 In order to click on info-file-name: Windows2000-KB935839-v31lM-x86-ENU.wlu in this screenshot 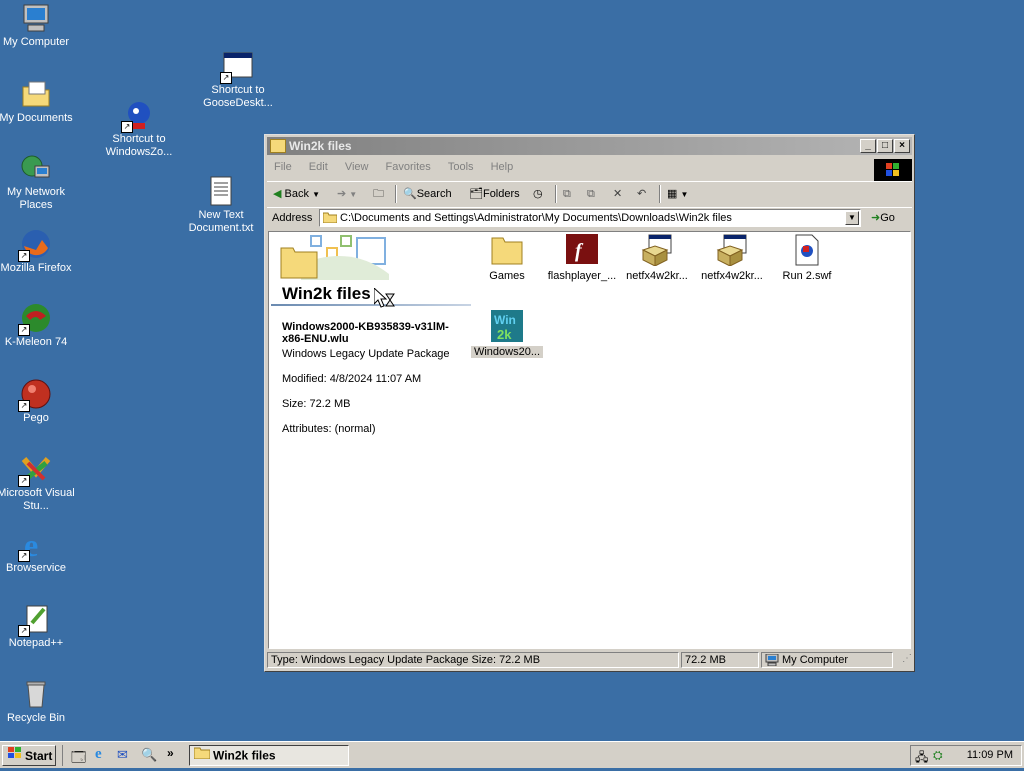, I will do `click(365, 333)`.